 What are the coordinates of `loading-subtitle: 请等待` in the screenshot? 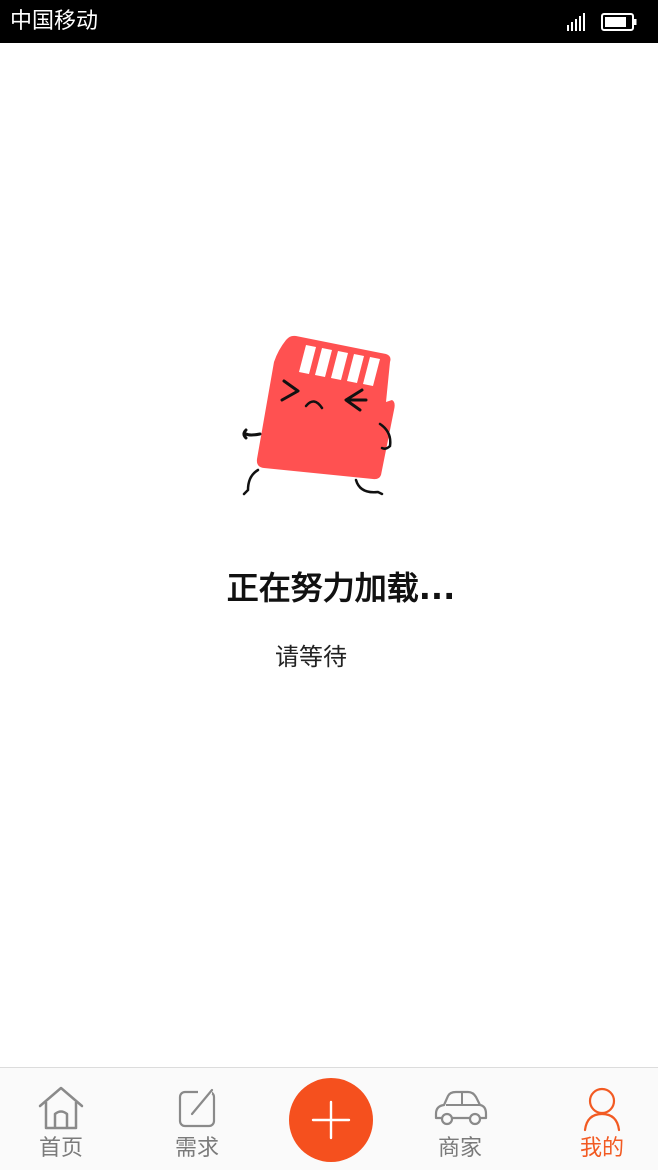 It's located at (311, 657).